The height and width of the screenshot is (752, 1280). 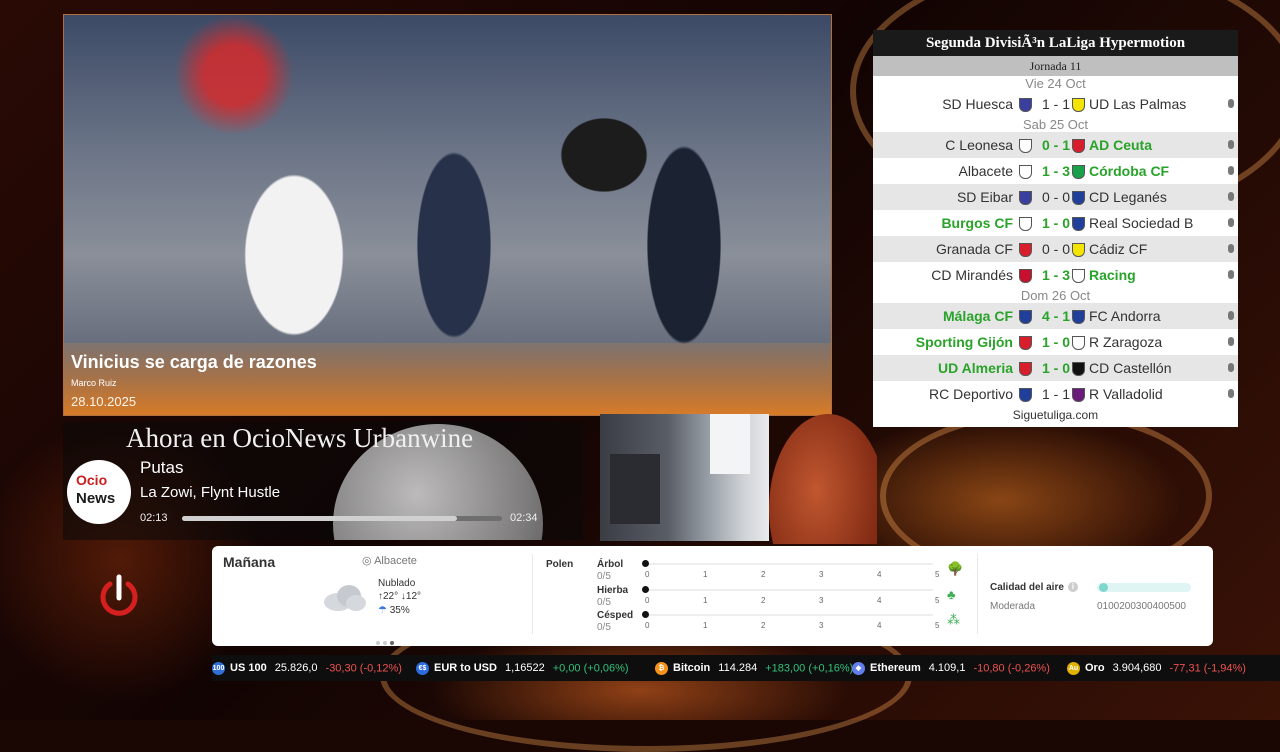 I want to click on power-button, so click(x=119, y=596).